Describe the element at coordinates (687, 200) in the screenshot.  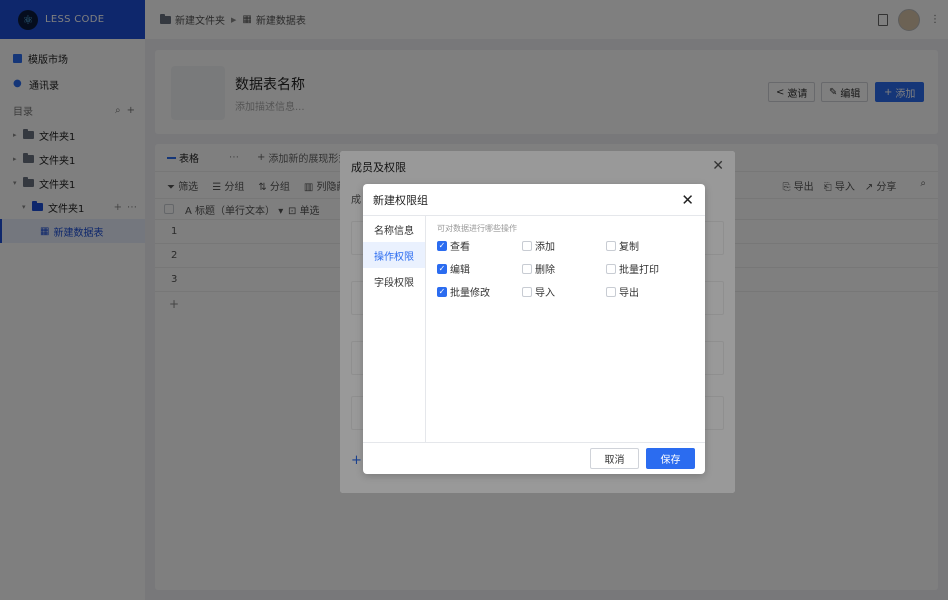
I see `close-icon: ✕` at that location.